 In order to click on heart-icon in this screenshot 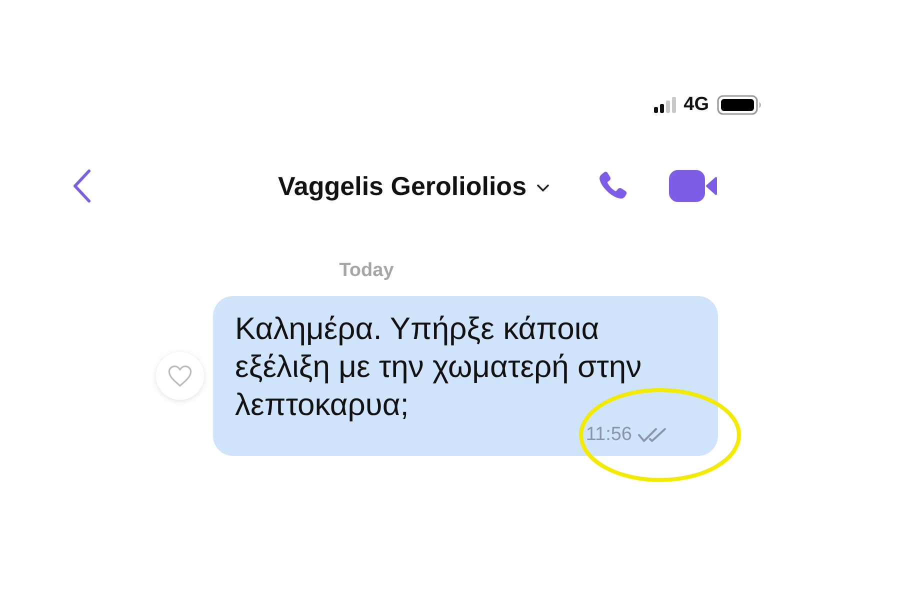, I will do `click(180, 376)`.